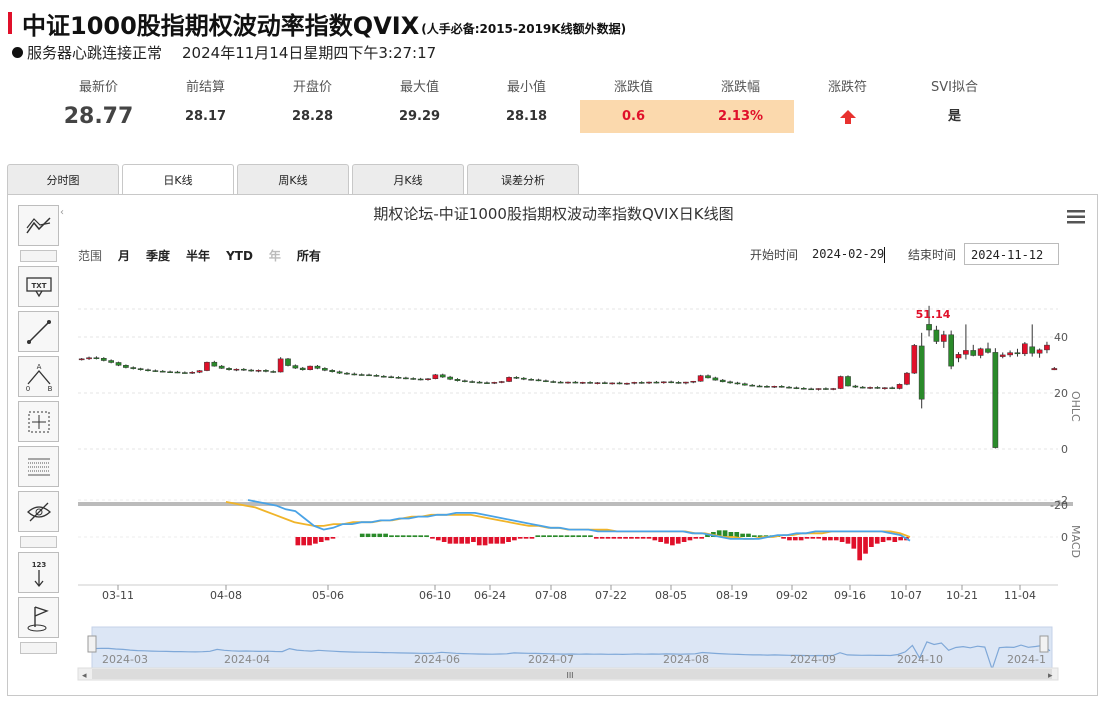 The height and width of the screenshot is (705, 1107). Describe the element at coordinates (38, 617) in the screenshot. I see `flag-tool` at that location.